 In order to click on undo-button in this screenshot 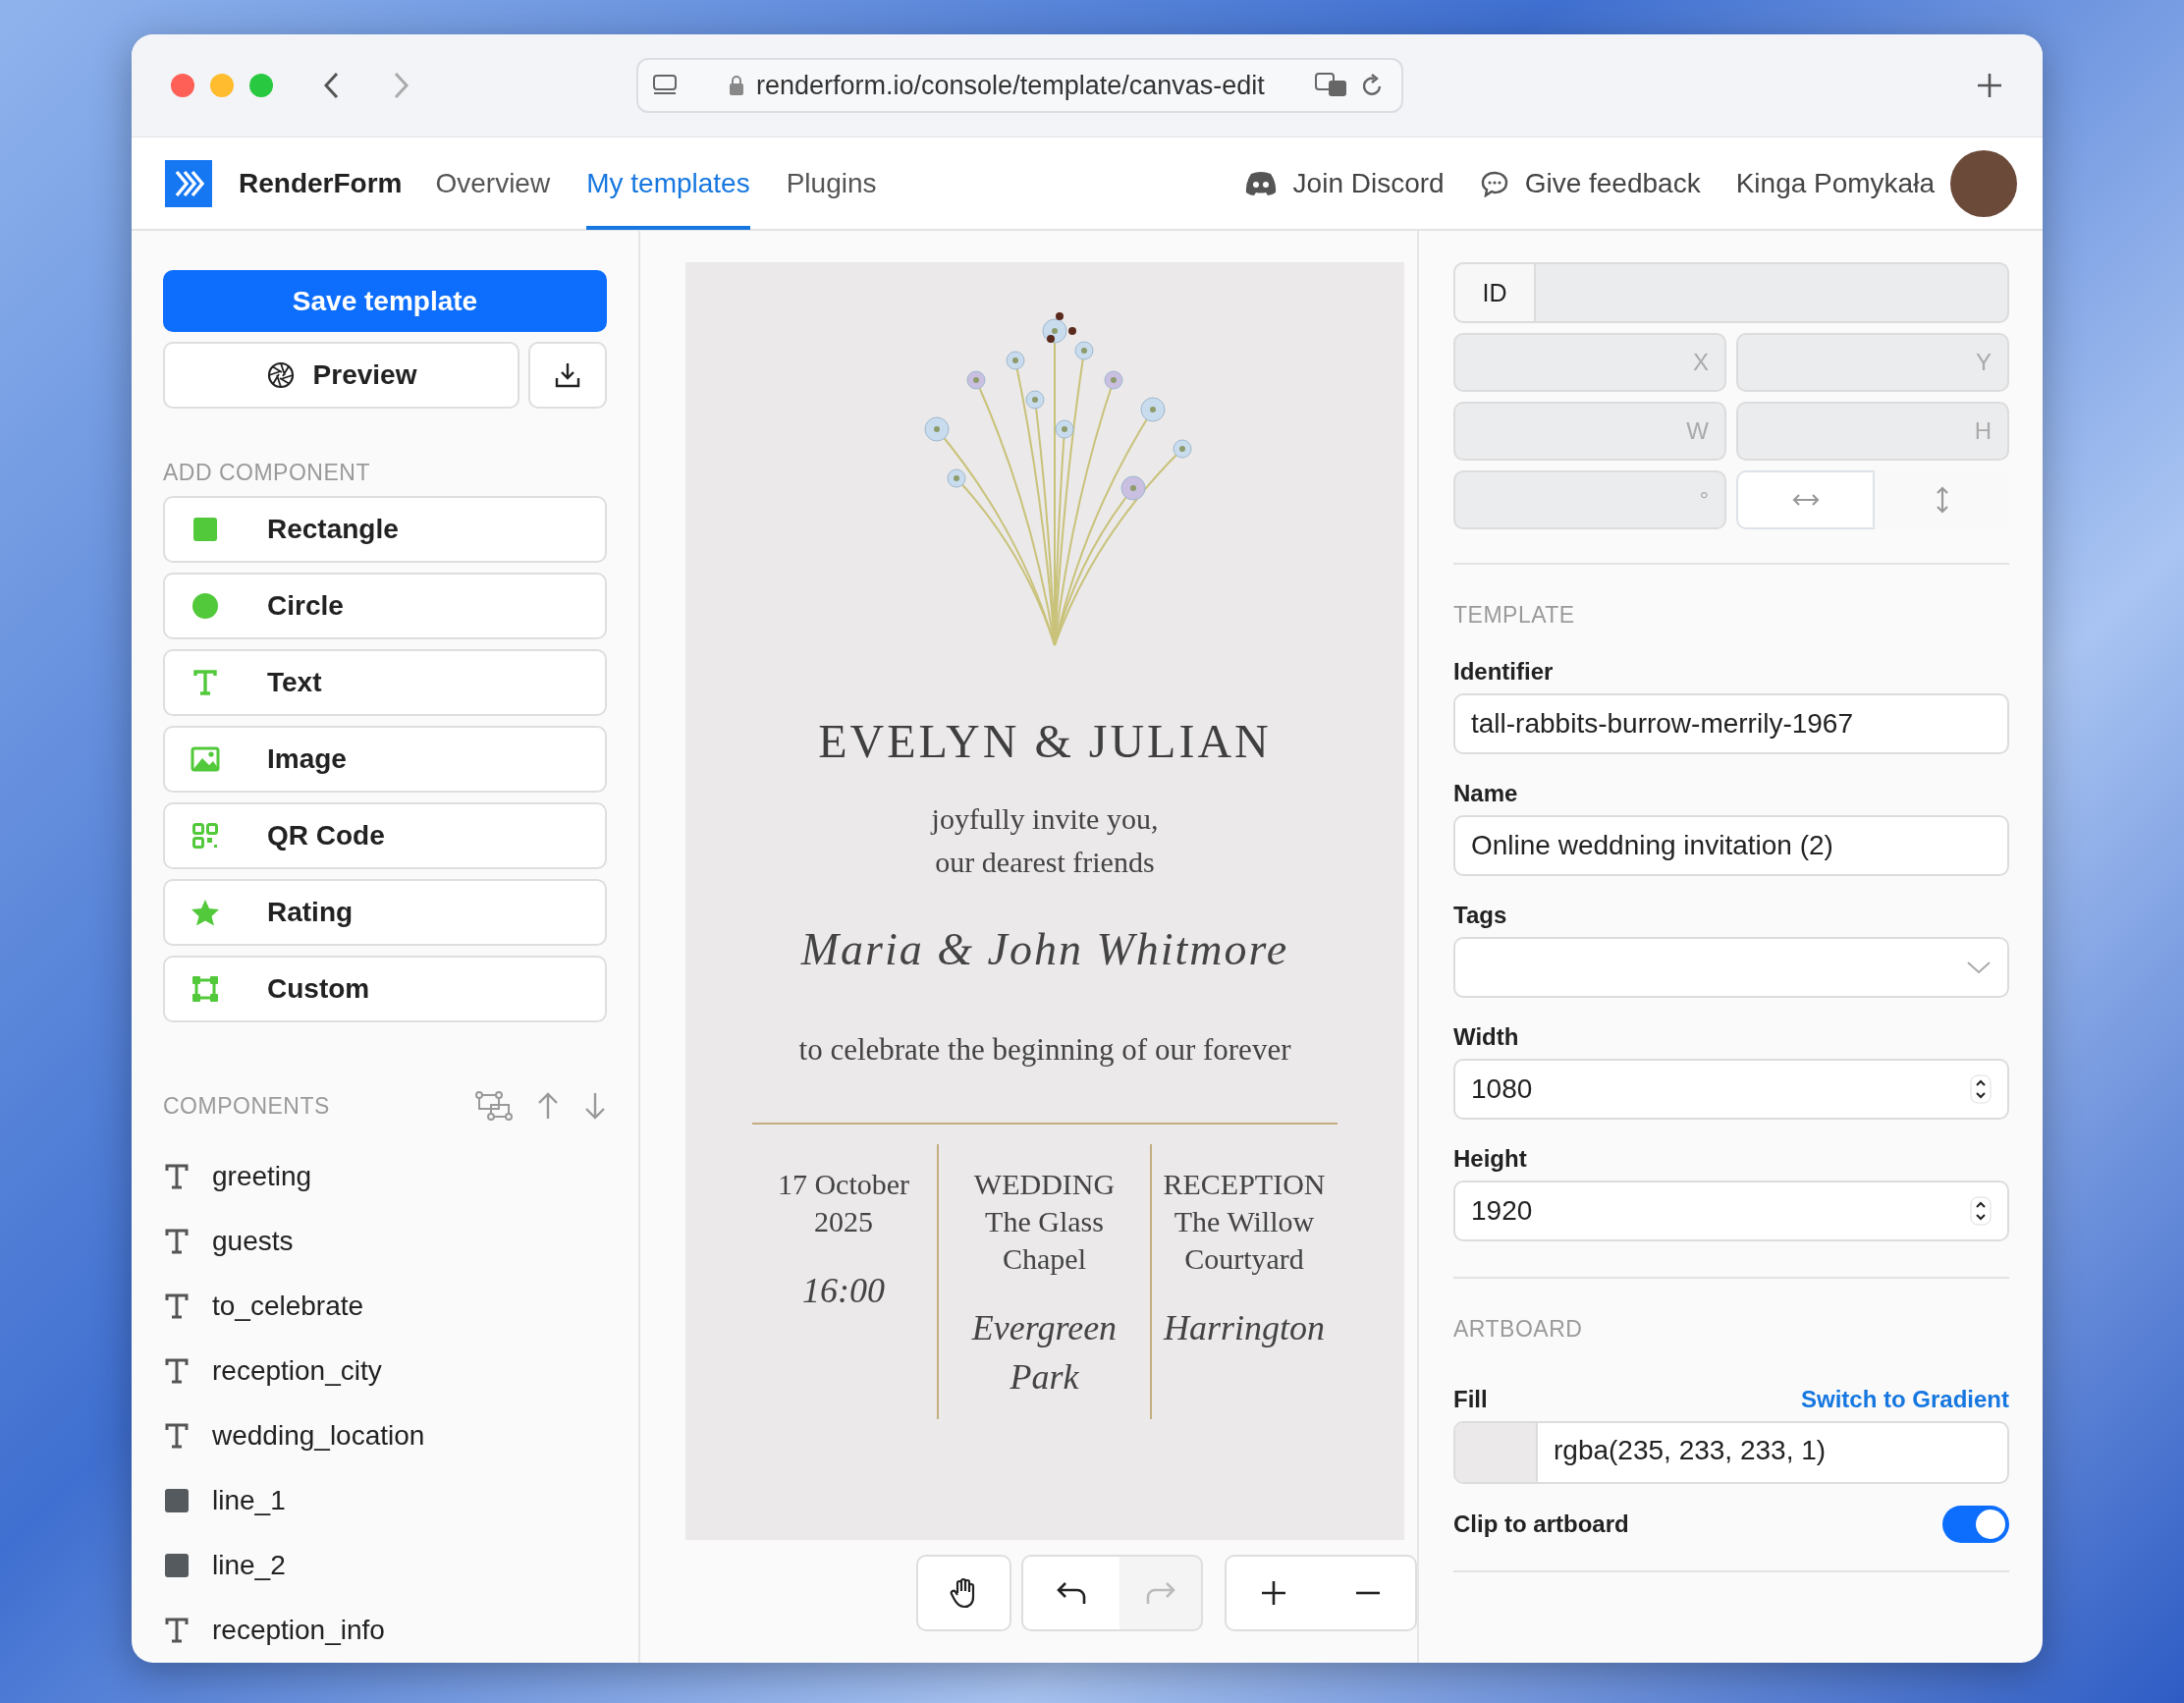, I will do `click(1070, 1593)`.